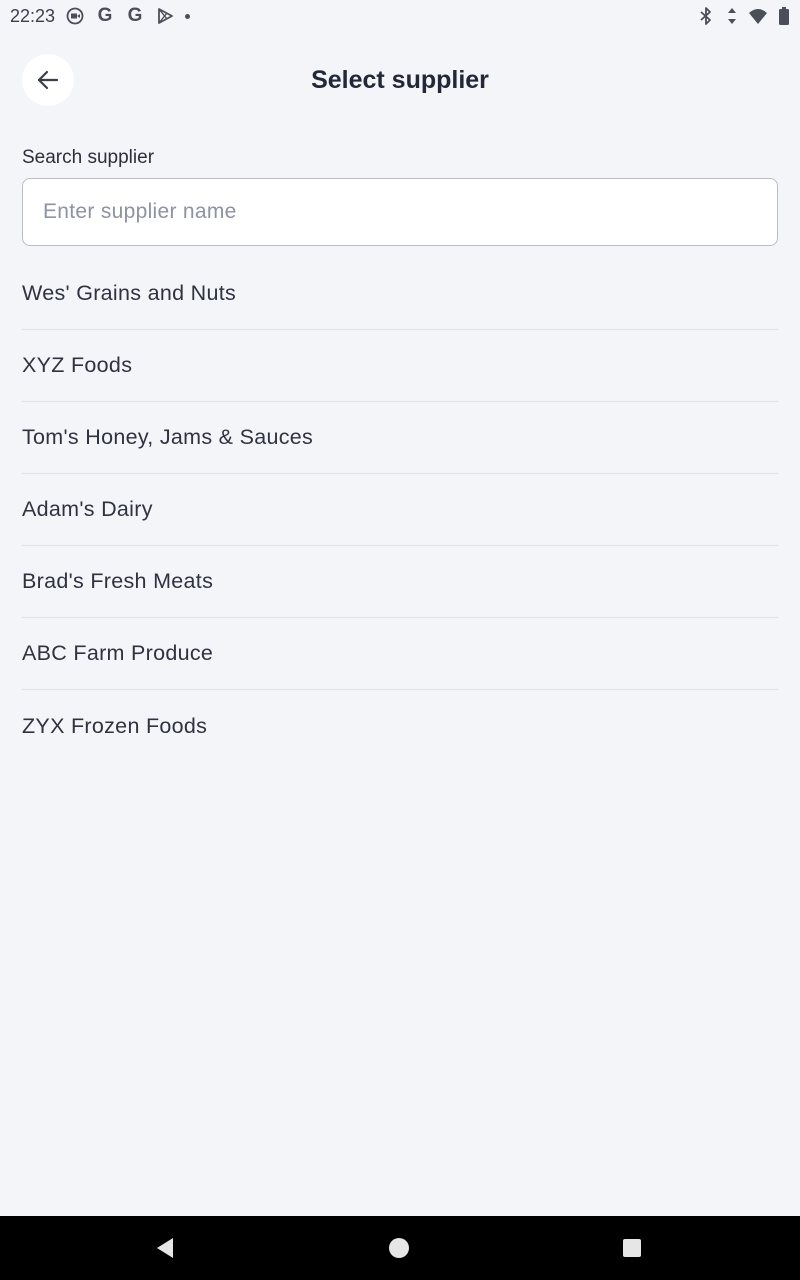 This screenshot has width=800, height=1280. Describe the element at coordinates (33, 15) in the screenshot. I see `status-time: 22:23` at that location.